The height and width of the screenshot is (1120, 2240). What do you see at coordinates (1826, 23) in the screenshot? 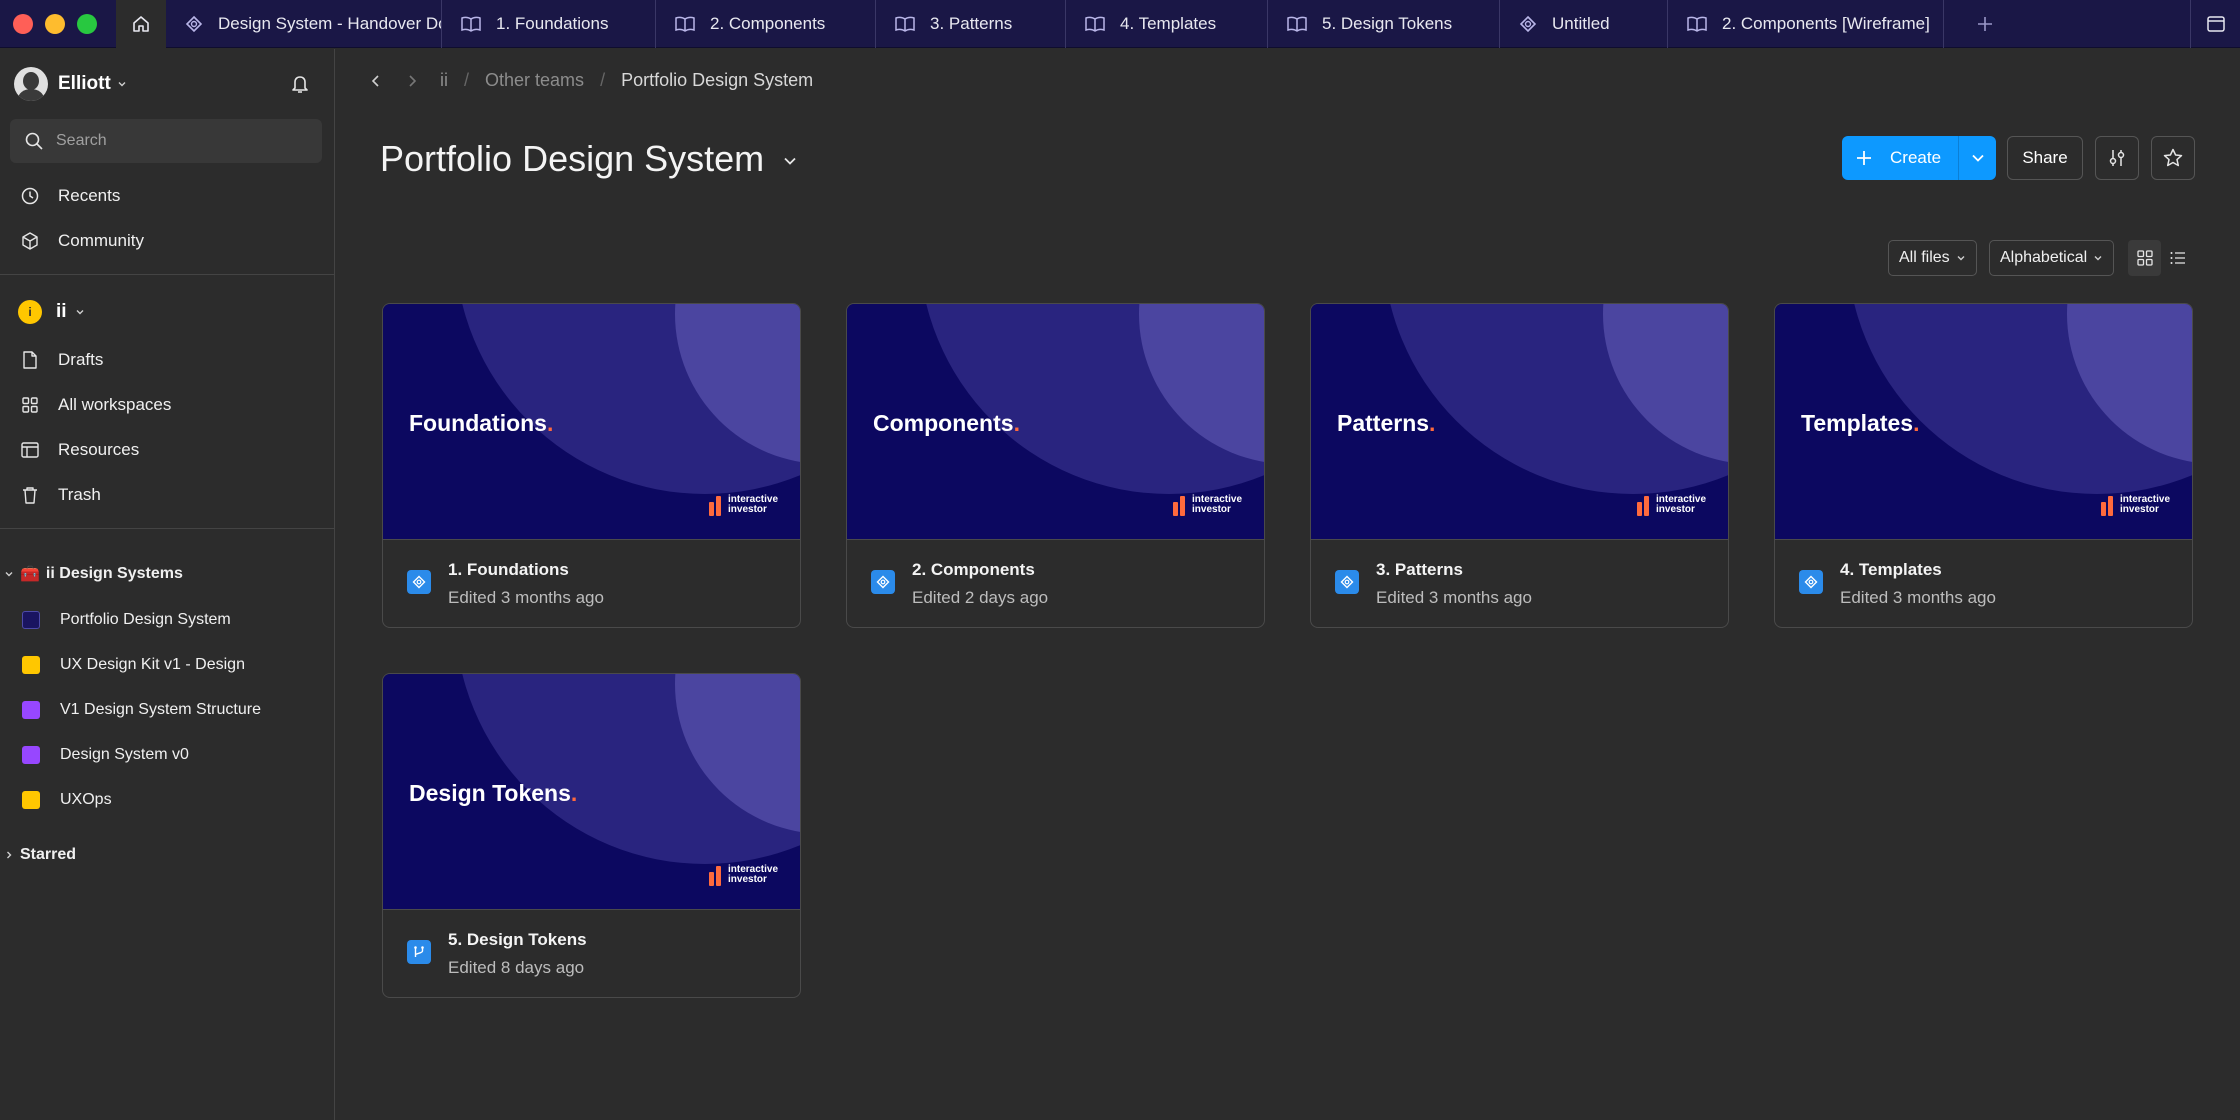
I see `tab-label: 2. Components [Wireframe]` at bounding box center [1826, 23].